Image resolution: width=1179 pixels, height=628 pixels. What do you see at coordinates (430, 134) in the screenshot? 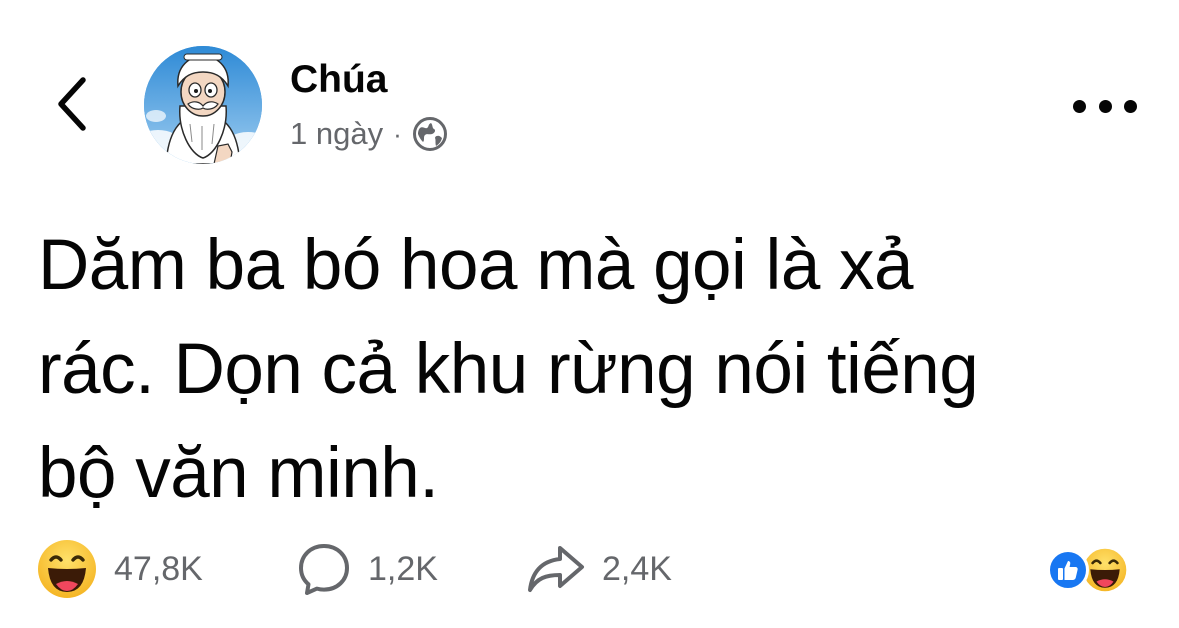
I see `globe-icon` at bounding box center [430, 134].